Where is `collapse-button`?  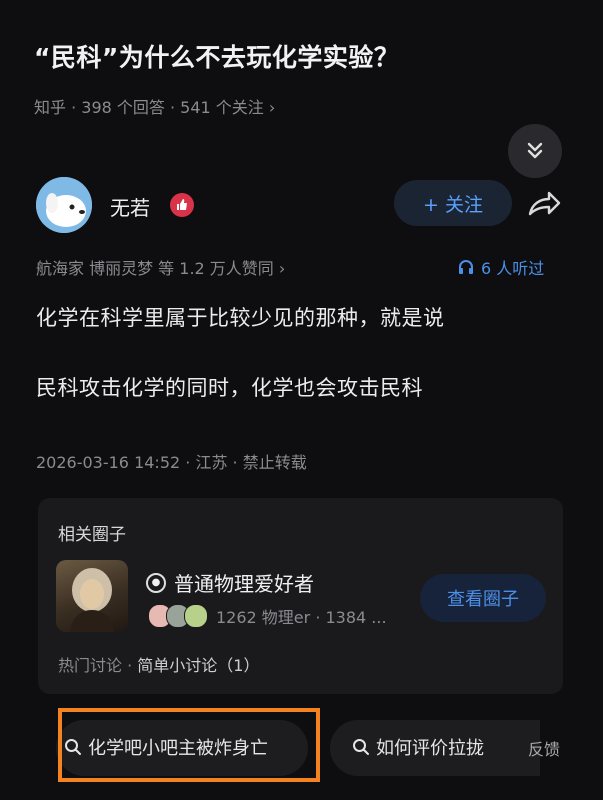
collapse-button is located at coordinates (535, 151).